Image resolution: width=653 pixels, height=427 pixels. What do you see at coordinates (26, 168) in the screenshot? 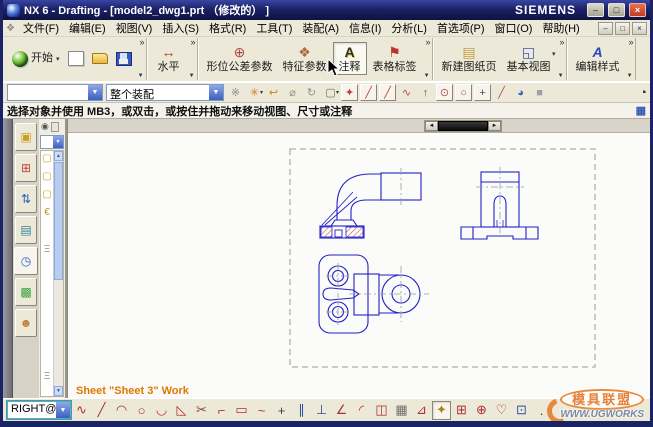
I see `constraint-navigator-tab: ⊞` at bounding box center [26, 168].